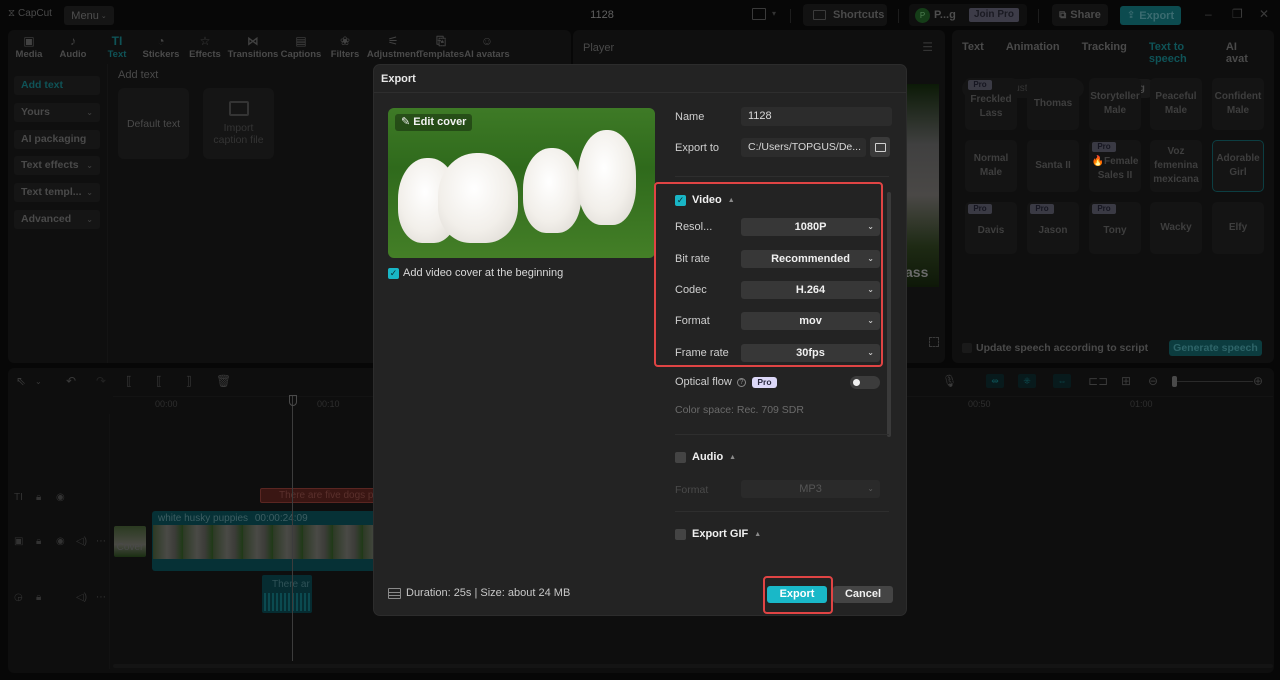 The height and width of the screenshot is (680, 1280). I want to click on gif-checkbox, so click(680, 534).